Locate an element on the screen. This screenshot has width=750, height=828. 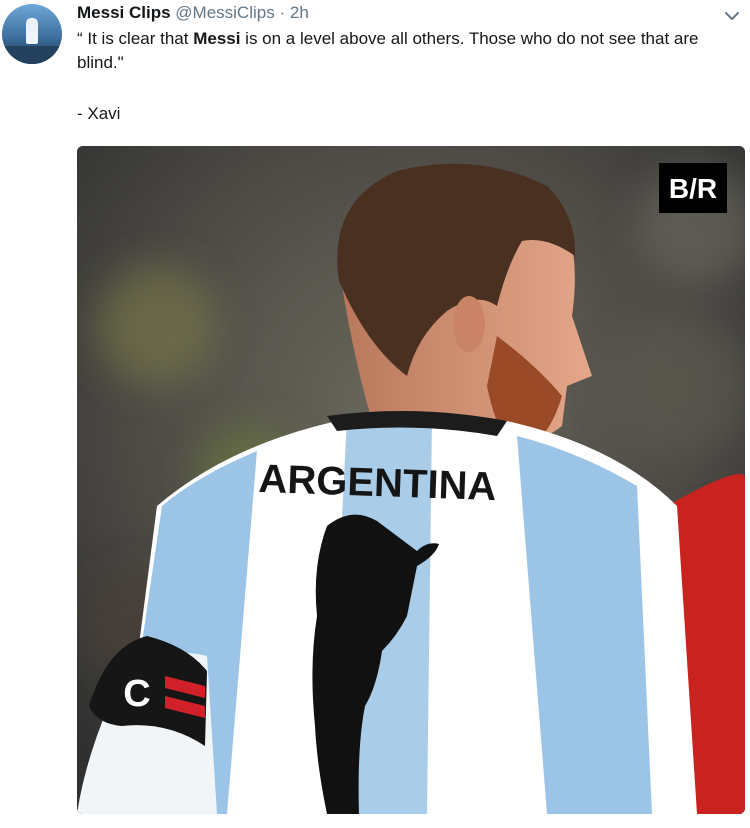
bold-name: Messi is located at coordinates (217, 38).